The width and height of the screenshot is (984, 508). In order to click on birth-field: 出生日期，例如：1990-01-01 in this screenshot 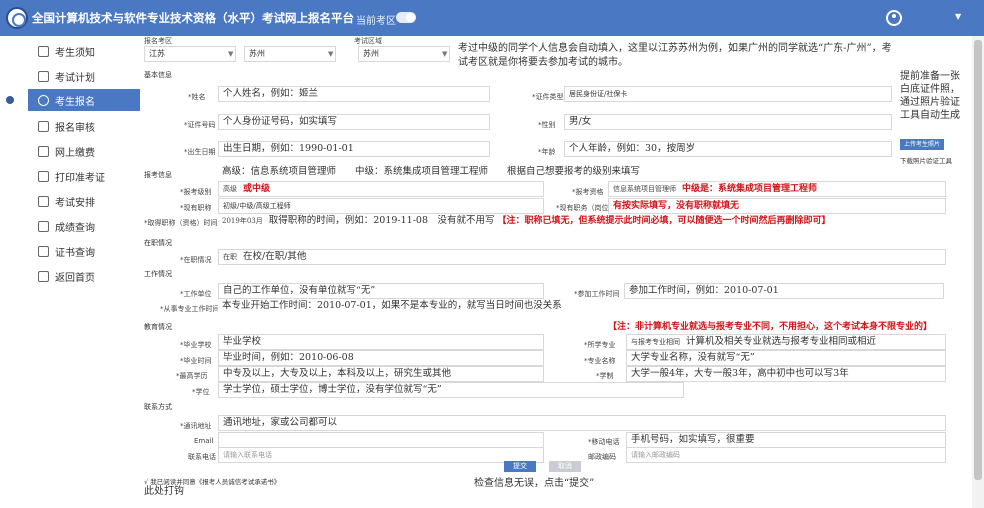, I will do `click(354, 149)`.